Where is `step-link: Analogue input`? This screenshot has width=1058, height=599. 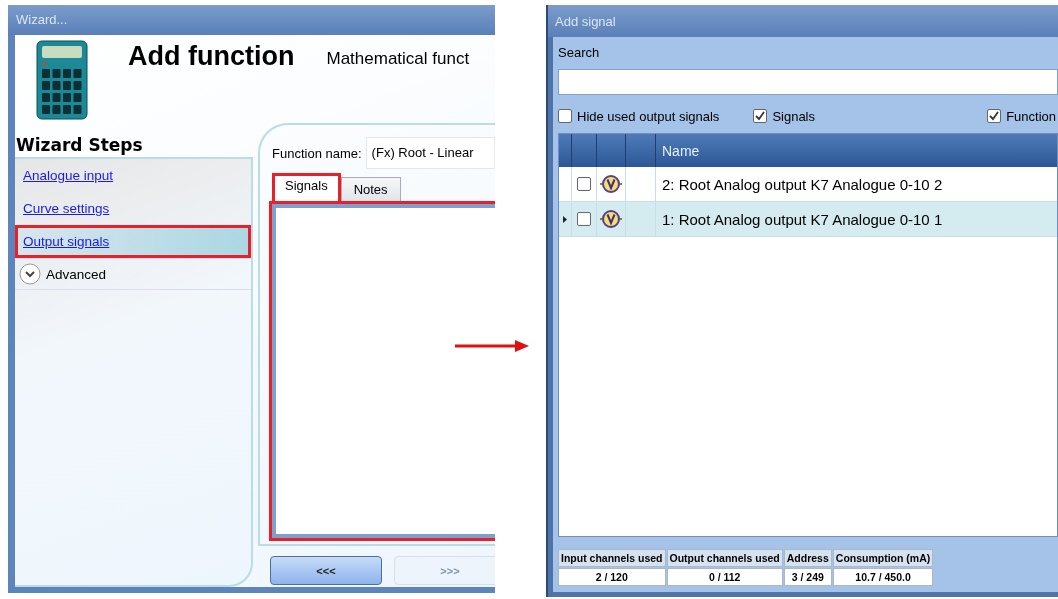 step-link: Analogue input is located at coordinates (68, 175).